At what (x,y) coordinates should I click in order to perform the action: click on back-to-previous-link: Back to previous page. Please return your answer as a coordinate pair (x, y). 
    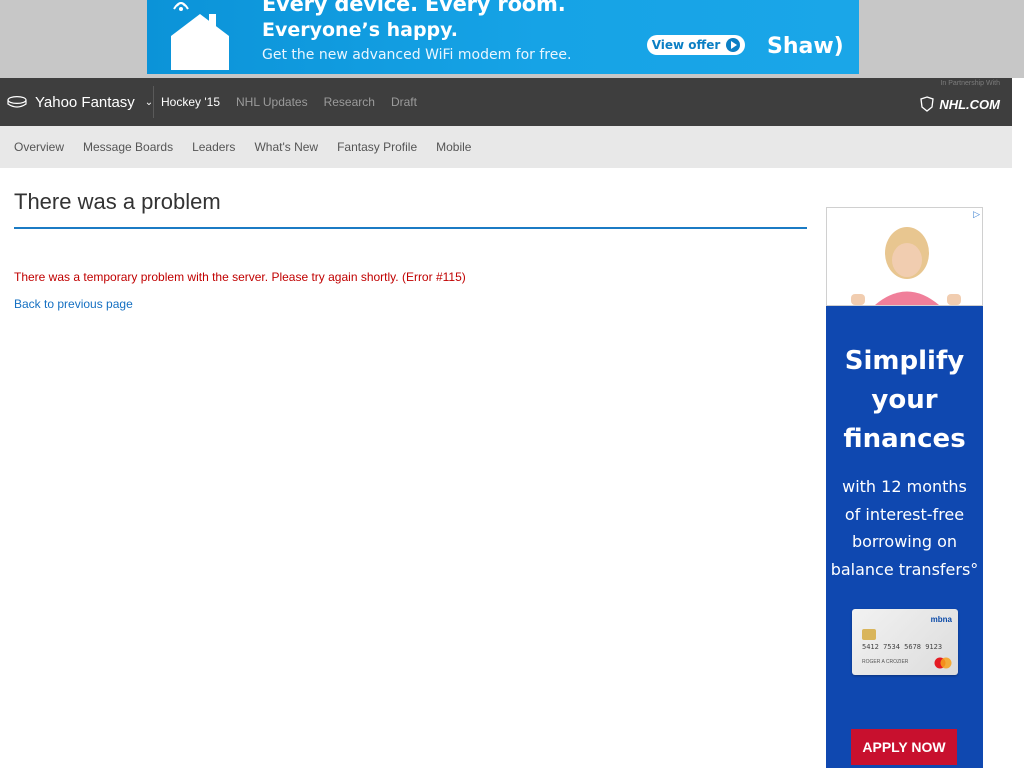
    Looking at the image, I should click on (73, 304).